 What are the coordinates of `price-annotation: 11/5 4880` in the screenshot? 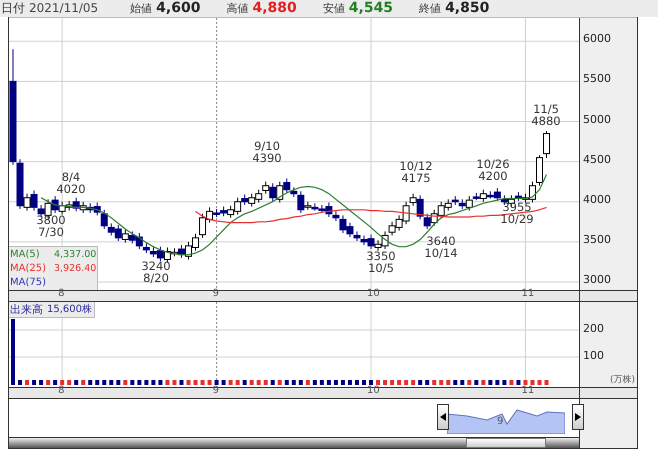 It's located at (546, 115).